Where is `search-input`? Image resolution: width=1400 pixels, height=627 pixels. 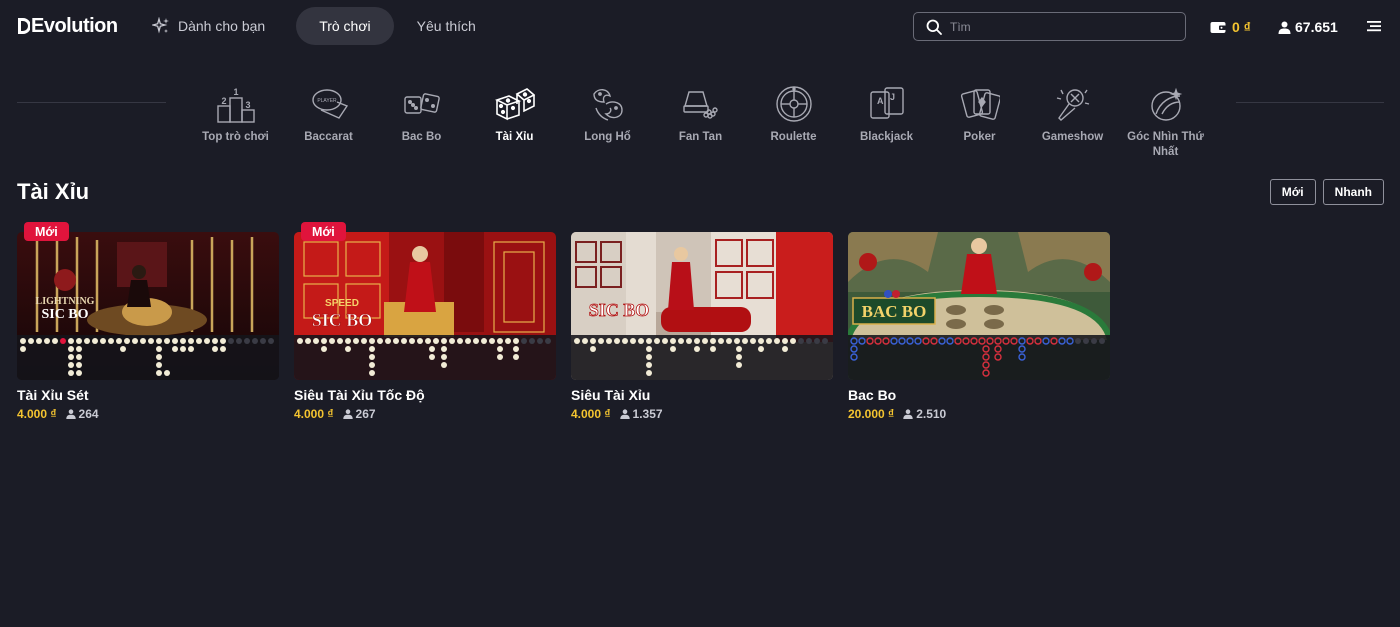 search-input is located at coordinates (1060, 26).